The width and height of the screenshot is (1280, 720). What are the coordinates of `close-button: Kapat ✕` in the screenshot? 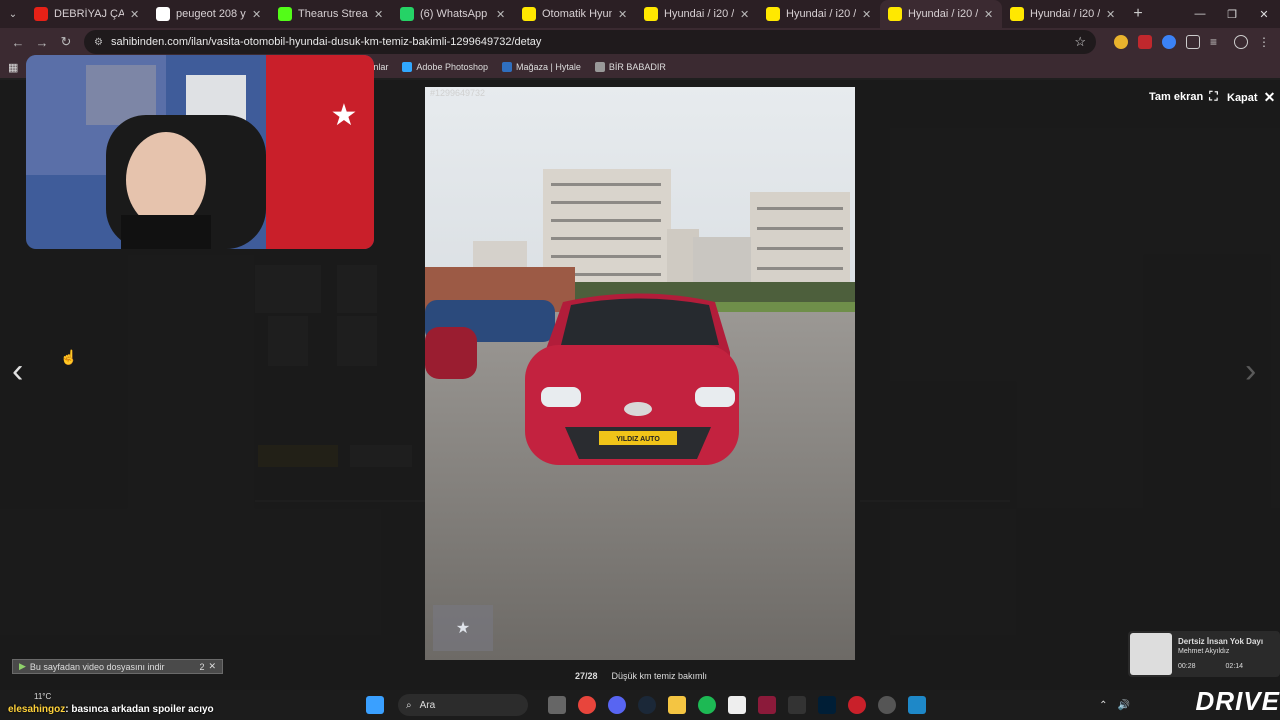 It's located at (1251, 97).